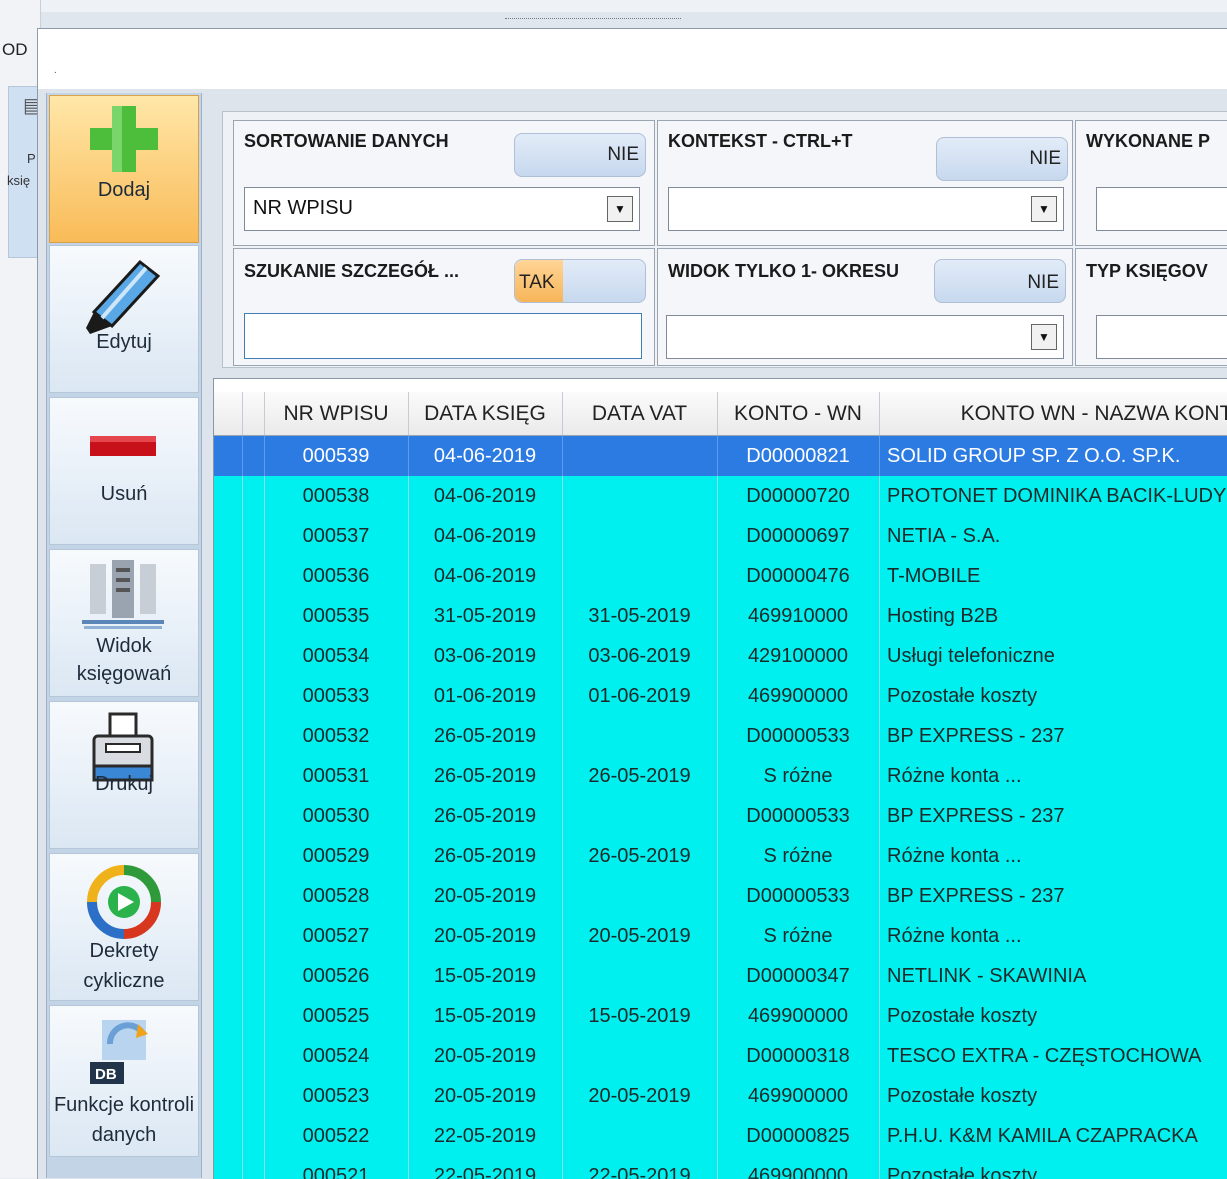 The width and height of the screenshot is (1227, 1179). What do you see at coordinates (485, 696) in the screenshot?
I see `posting-date-cell: 01-06-2019` at bounding box center [485, 696].